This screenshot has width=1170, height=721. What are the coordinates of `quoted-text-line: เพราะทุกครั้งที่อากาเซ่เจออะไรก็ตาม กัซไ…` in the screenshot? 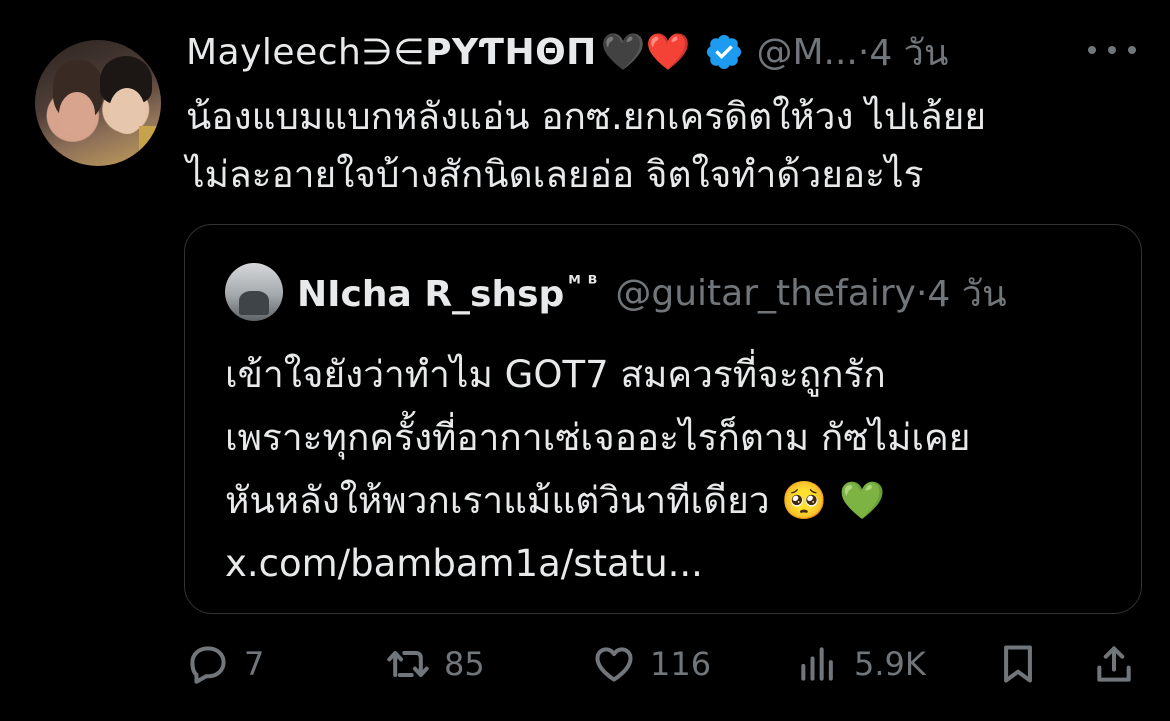 It's located at (598, 437).